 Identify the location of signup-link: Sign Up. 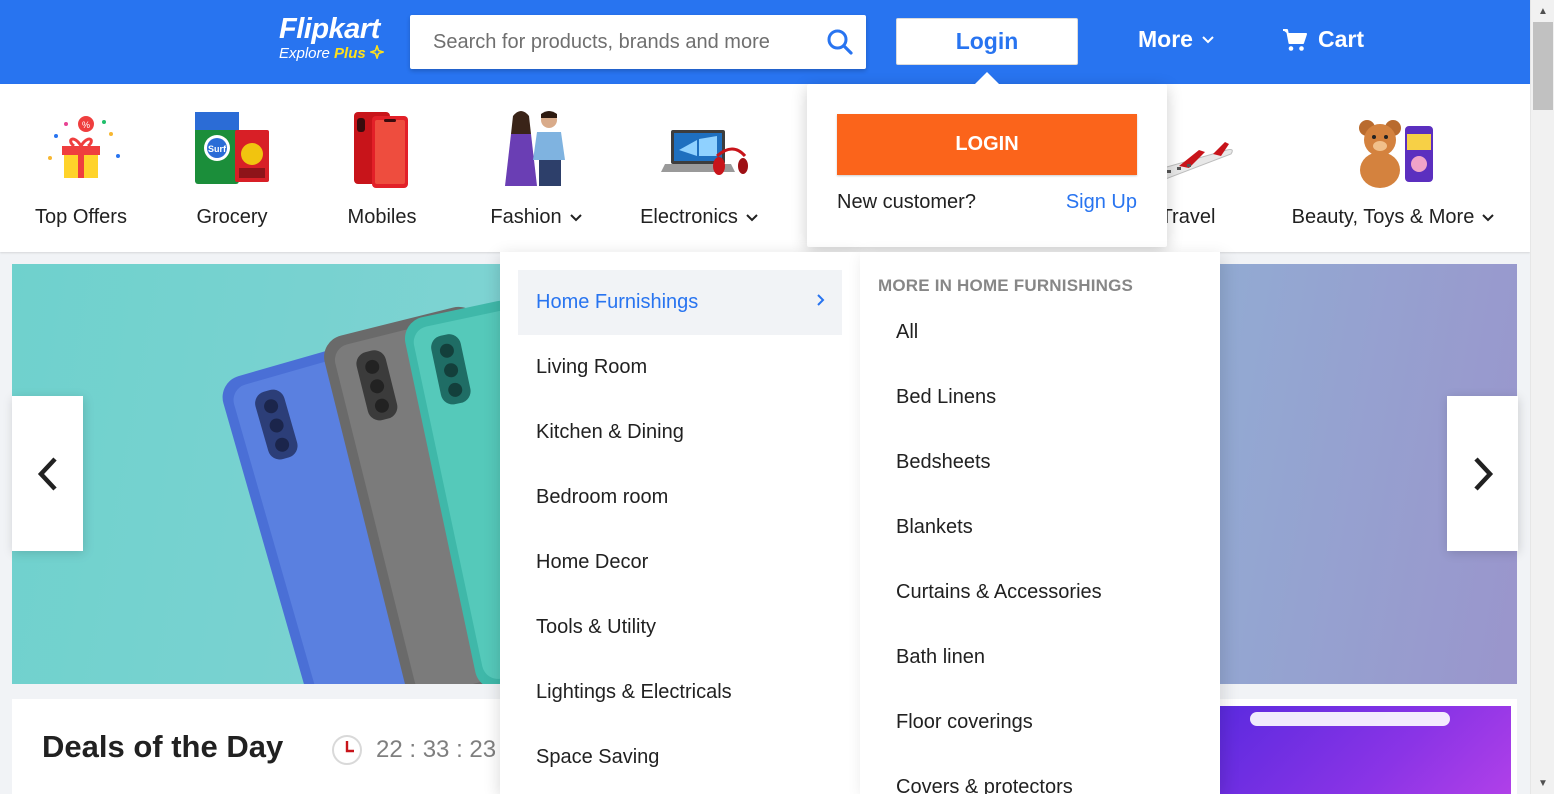
(1101, 202).